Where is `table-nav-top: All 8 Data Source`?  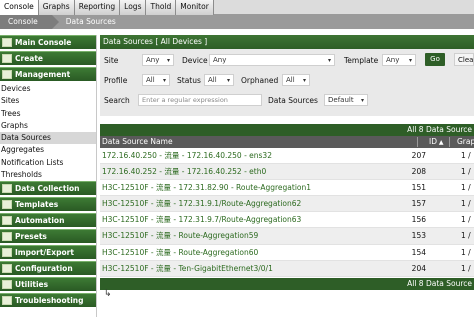
table-nav-top: All 8 Data Source is located at coordinates (287, 130).